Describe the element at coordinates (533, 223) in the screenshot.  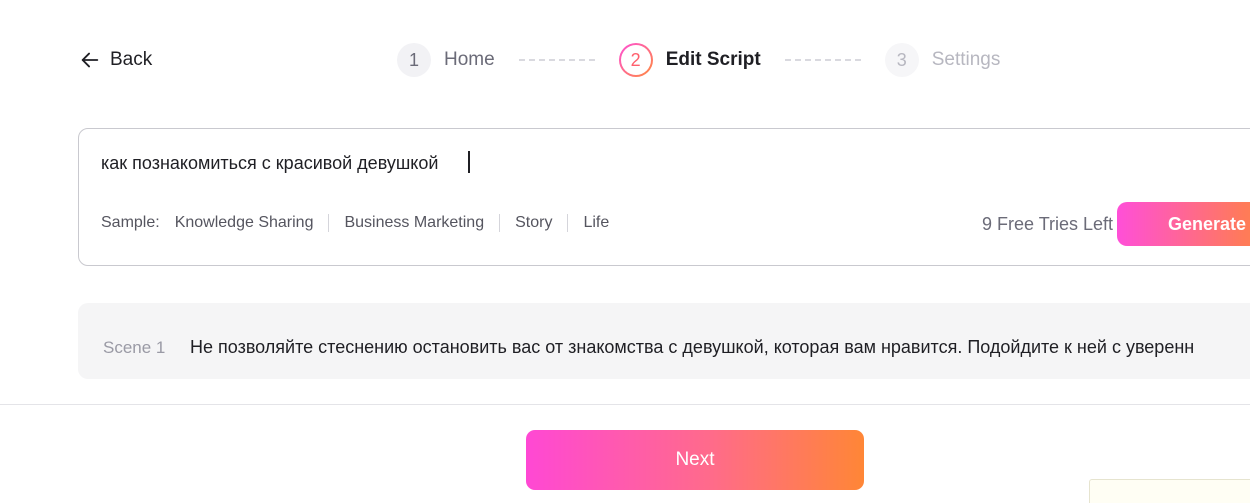
I see `sample-story: Story` at that location.